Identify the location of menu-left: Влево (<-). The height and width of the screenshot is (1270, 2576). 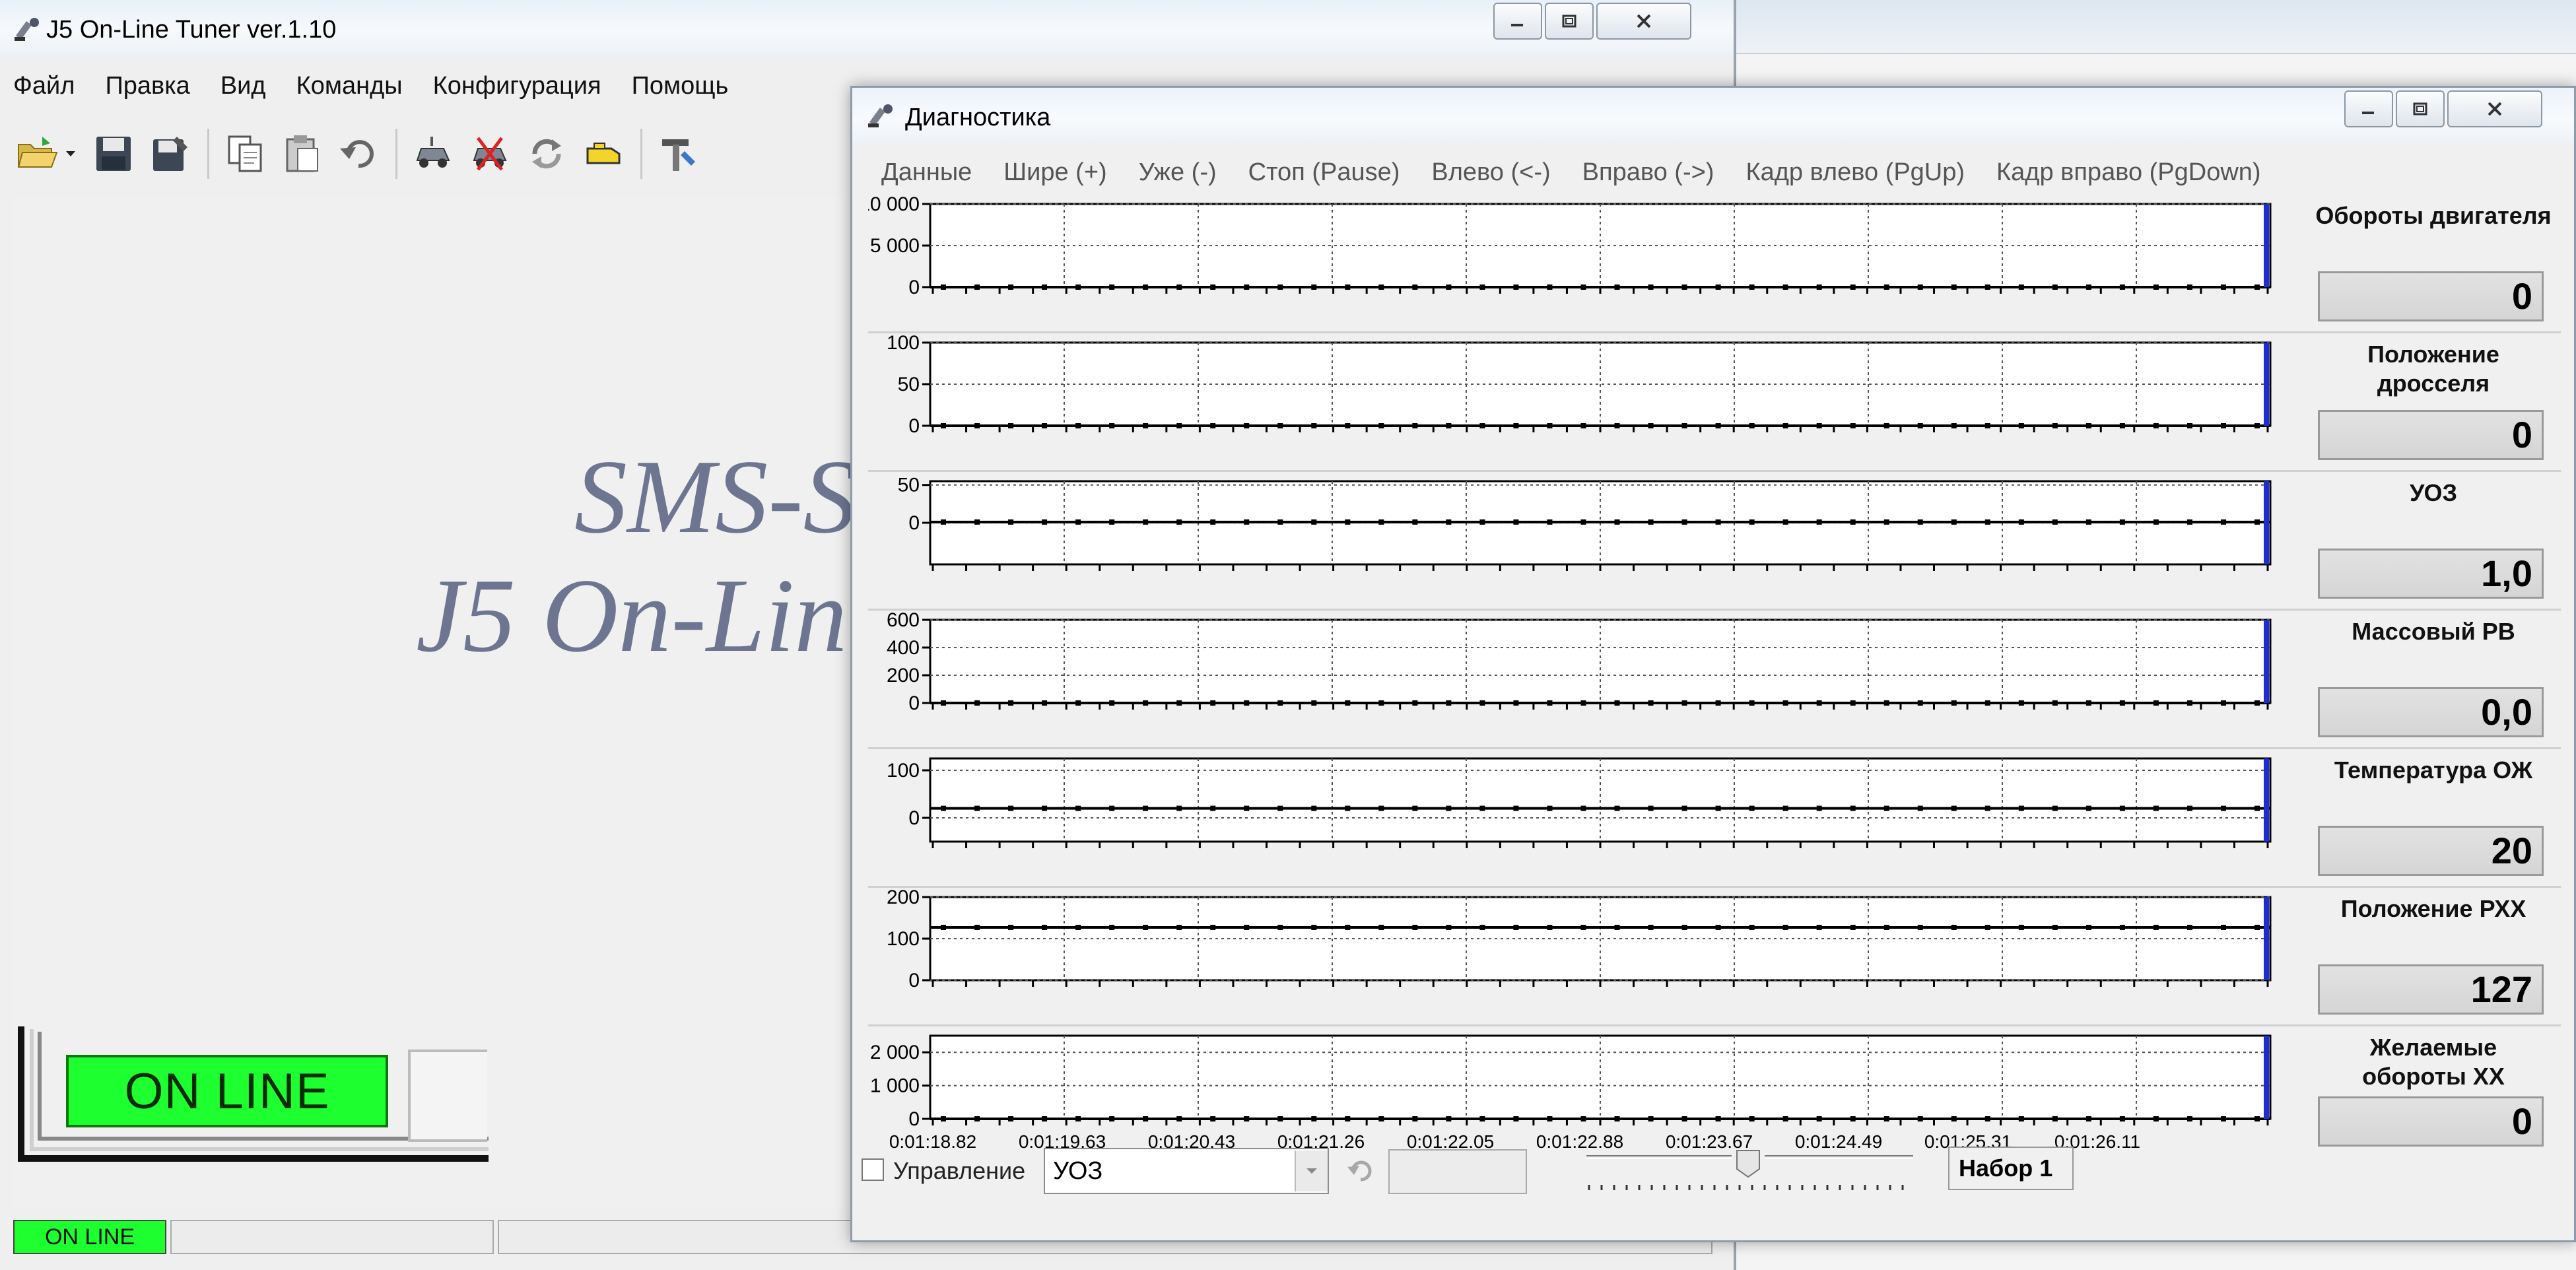
(1491, 172).